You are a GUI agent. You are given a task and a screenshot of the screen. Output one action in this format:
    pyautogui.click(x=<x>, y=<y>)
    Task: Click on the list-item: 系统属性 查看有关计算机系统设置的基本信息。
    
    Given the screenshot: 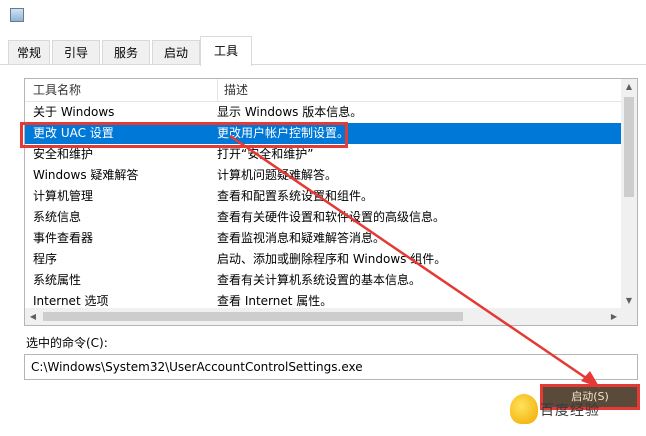 What is the action you would take?
    pyautogui.click(x=323, y=280)
    